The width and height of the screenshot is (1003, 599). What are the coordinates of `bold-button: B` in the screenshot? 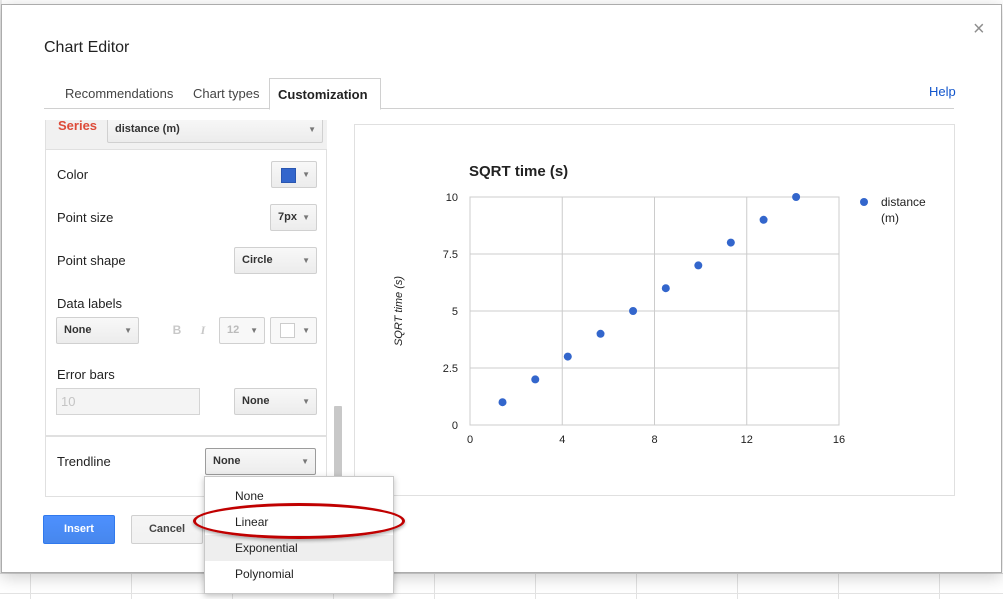 It's located at (177, 330).